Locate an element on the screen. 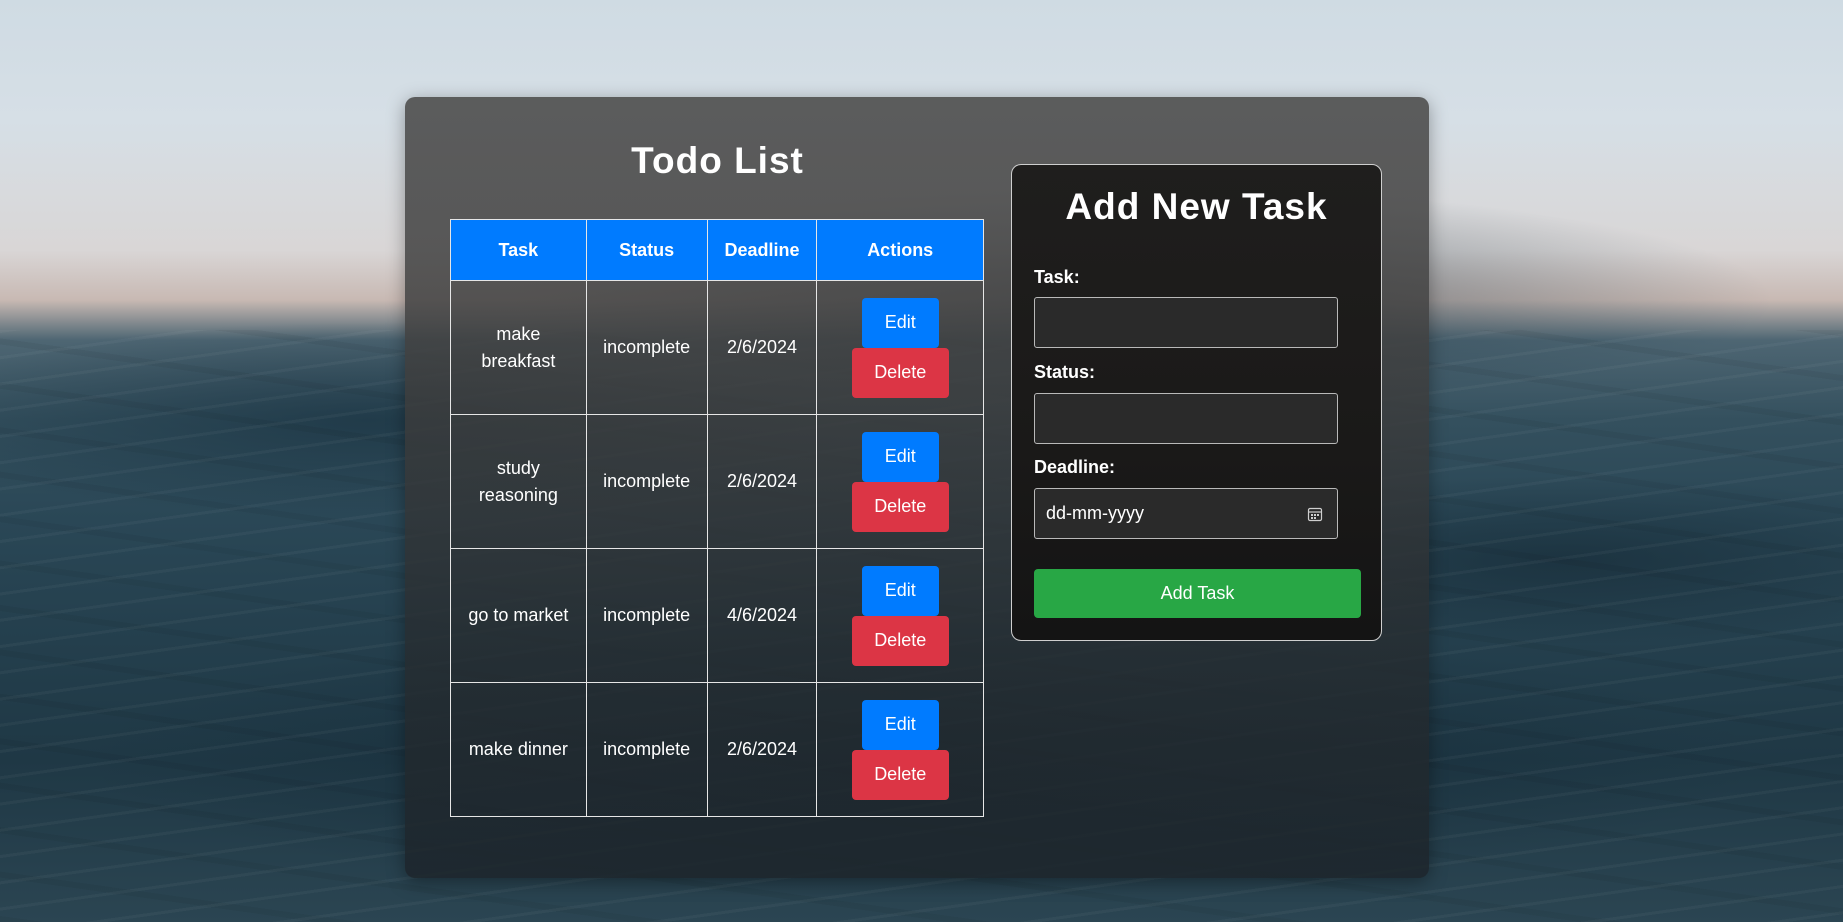 The width and height of the screenshot is (1843, 922). calendar-icon is located at coordinates (1315, 514).